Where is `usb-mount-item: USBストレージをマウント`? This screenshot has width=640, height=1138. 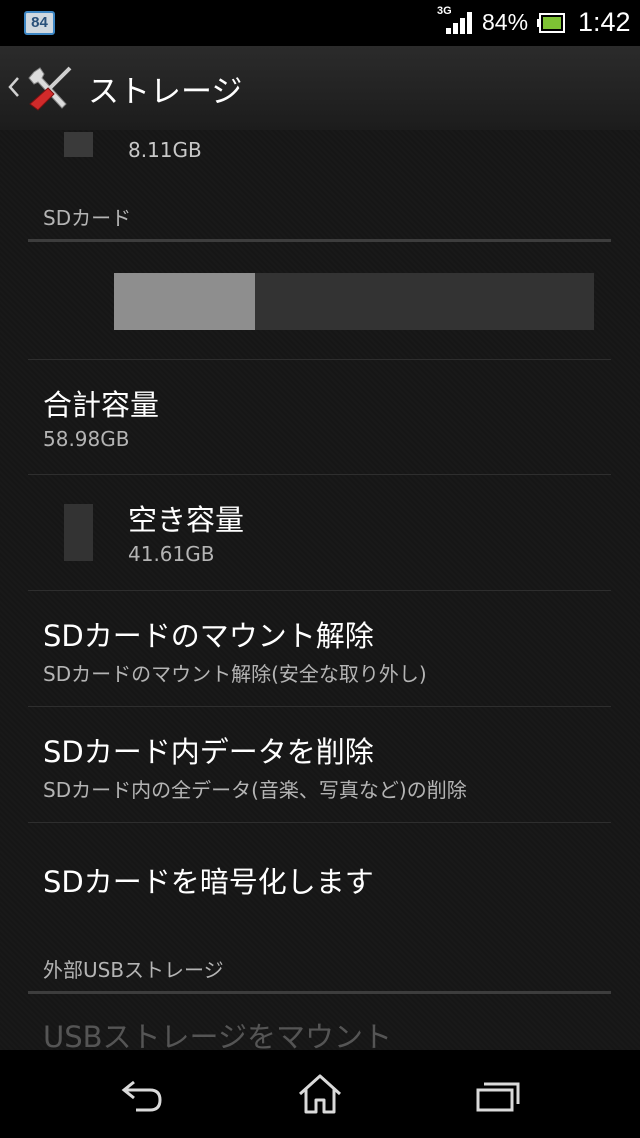 usb-mount-item: USBストレージをマウント is located at coordinates (320, 1022).